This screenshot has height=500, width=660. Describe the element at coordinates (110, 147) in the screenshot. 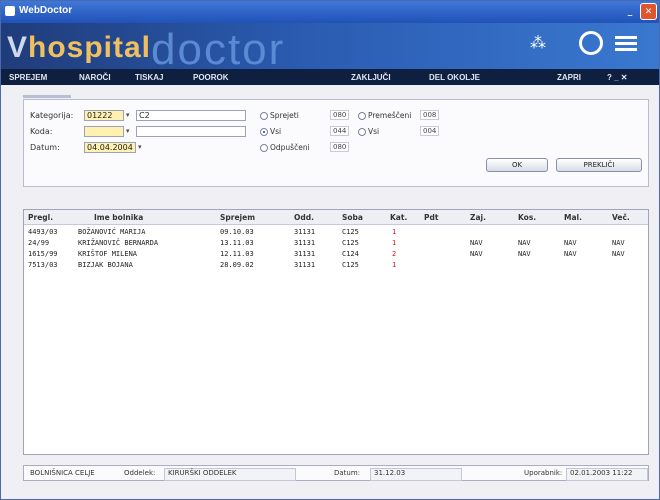

I see `datum-input: 04.04.2004` at that location.